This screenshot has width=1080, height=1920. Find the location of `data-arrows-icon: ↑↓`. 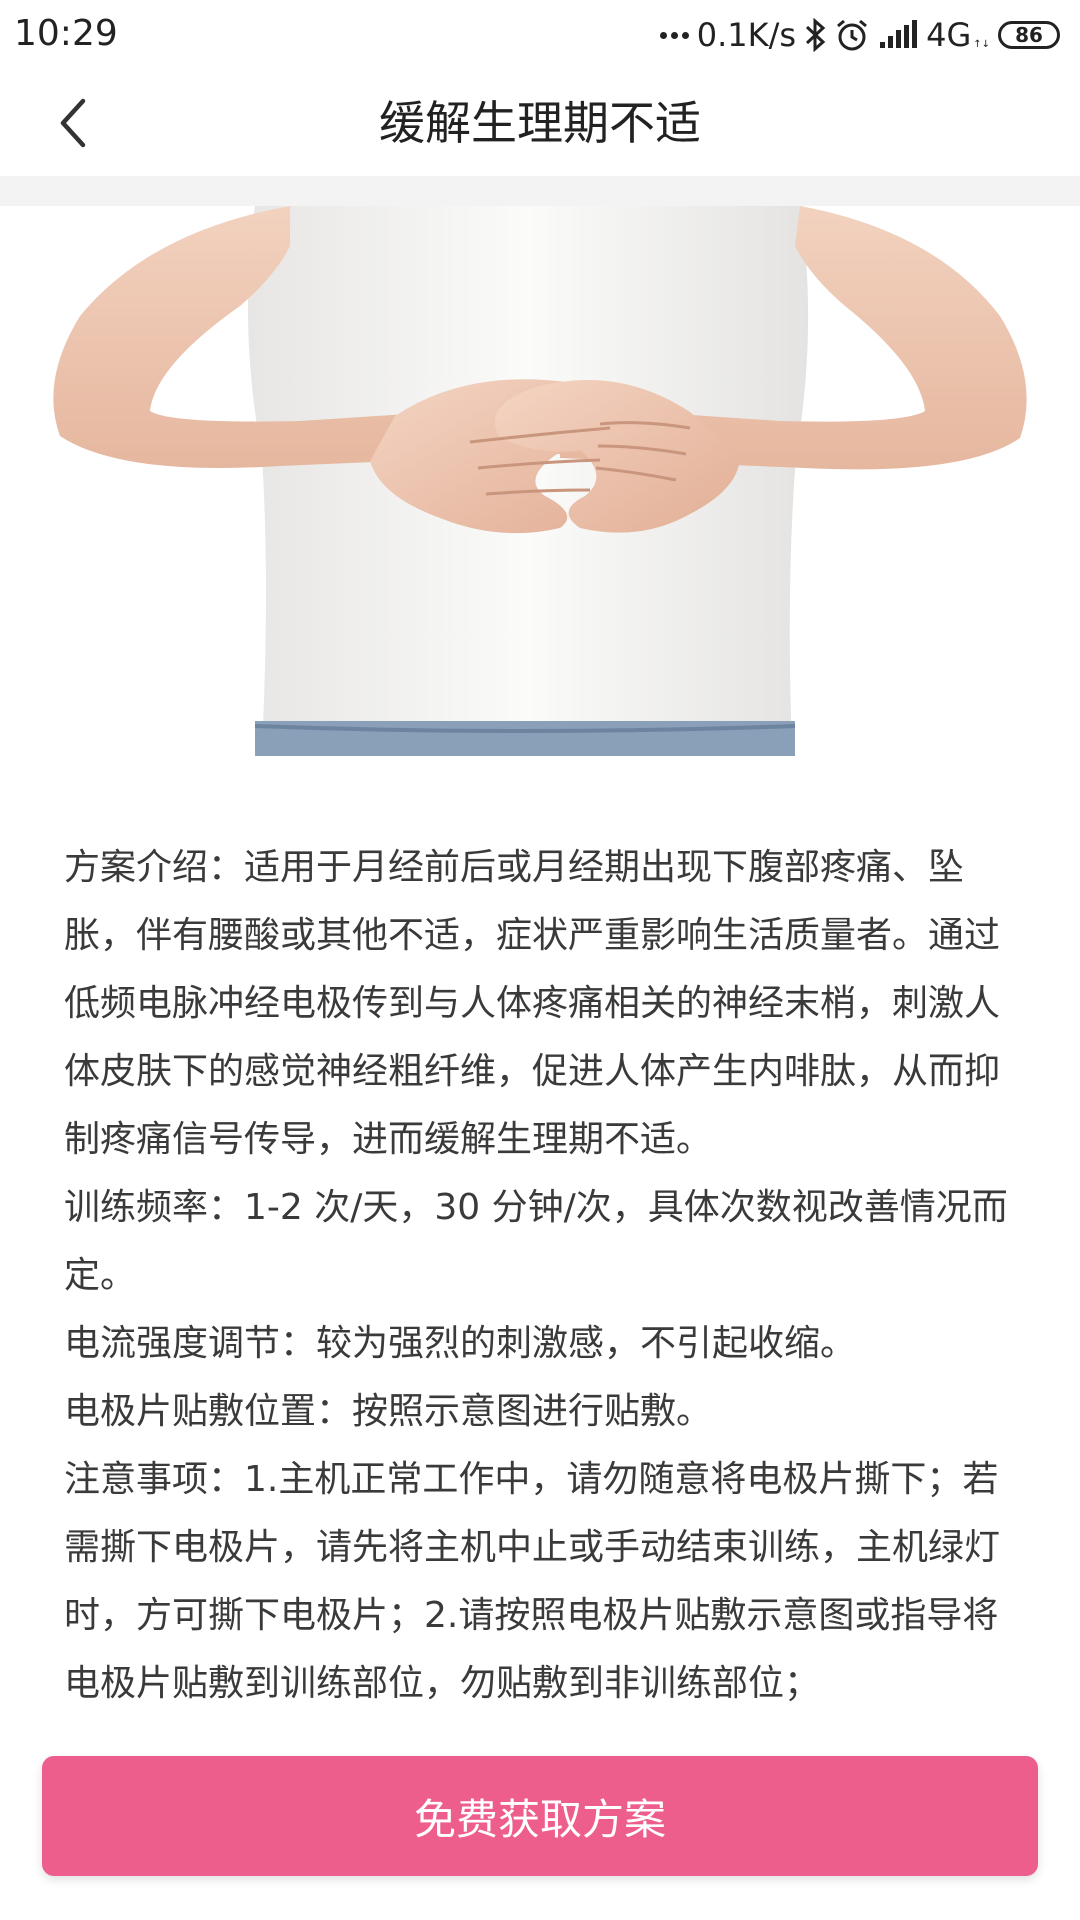

data-arrows-icon: ↑↓ is located at coordinates (981, 44).